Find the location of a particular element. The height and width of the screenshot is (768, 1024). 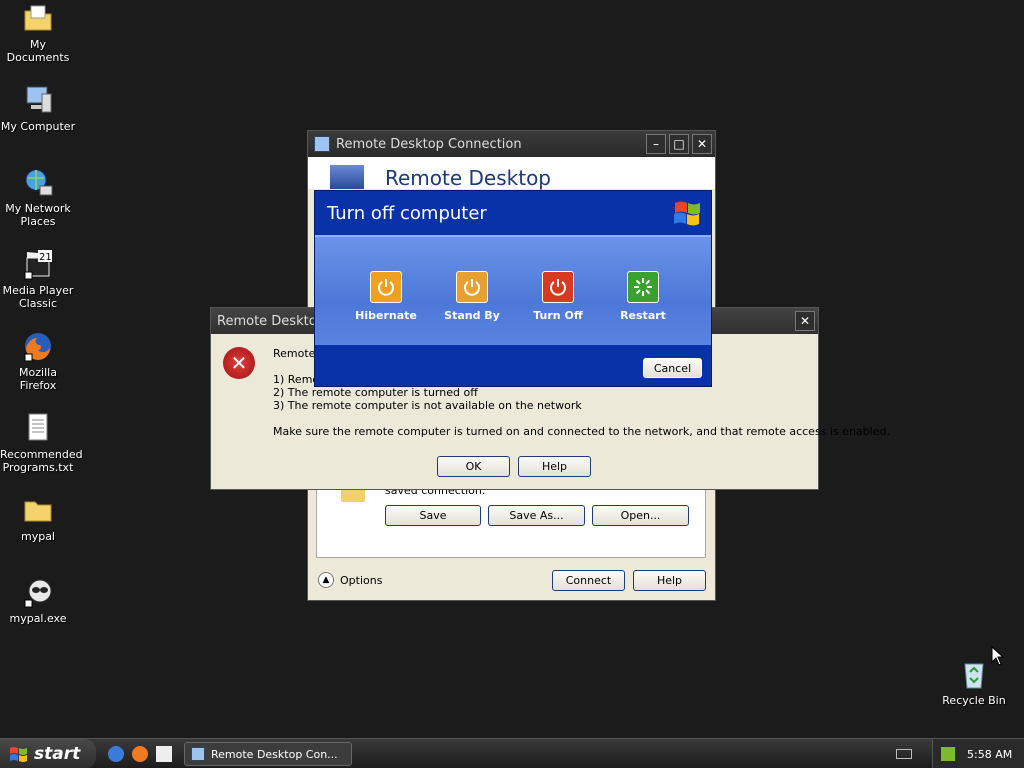

folder-icon is located at coordinates (38, 510).